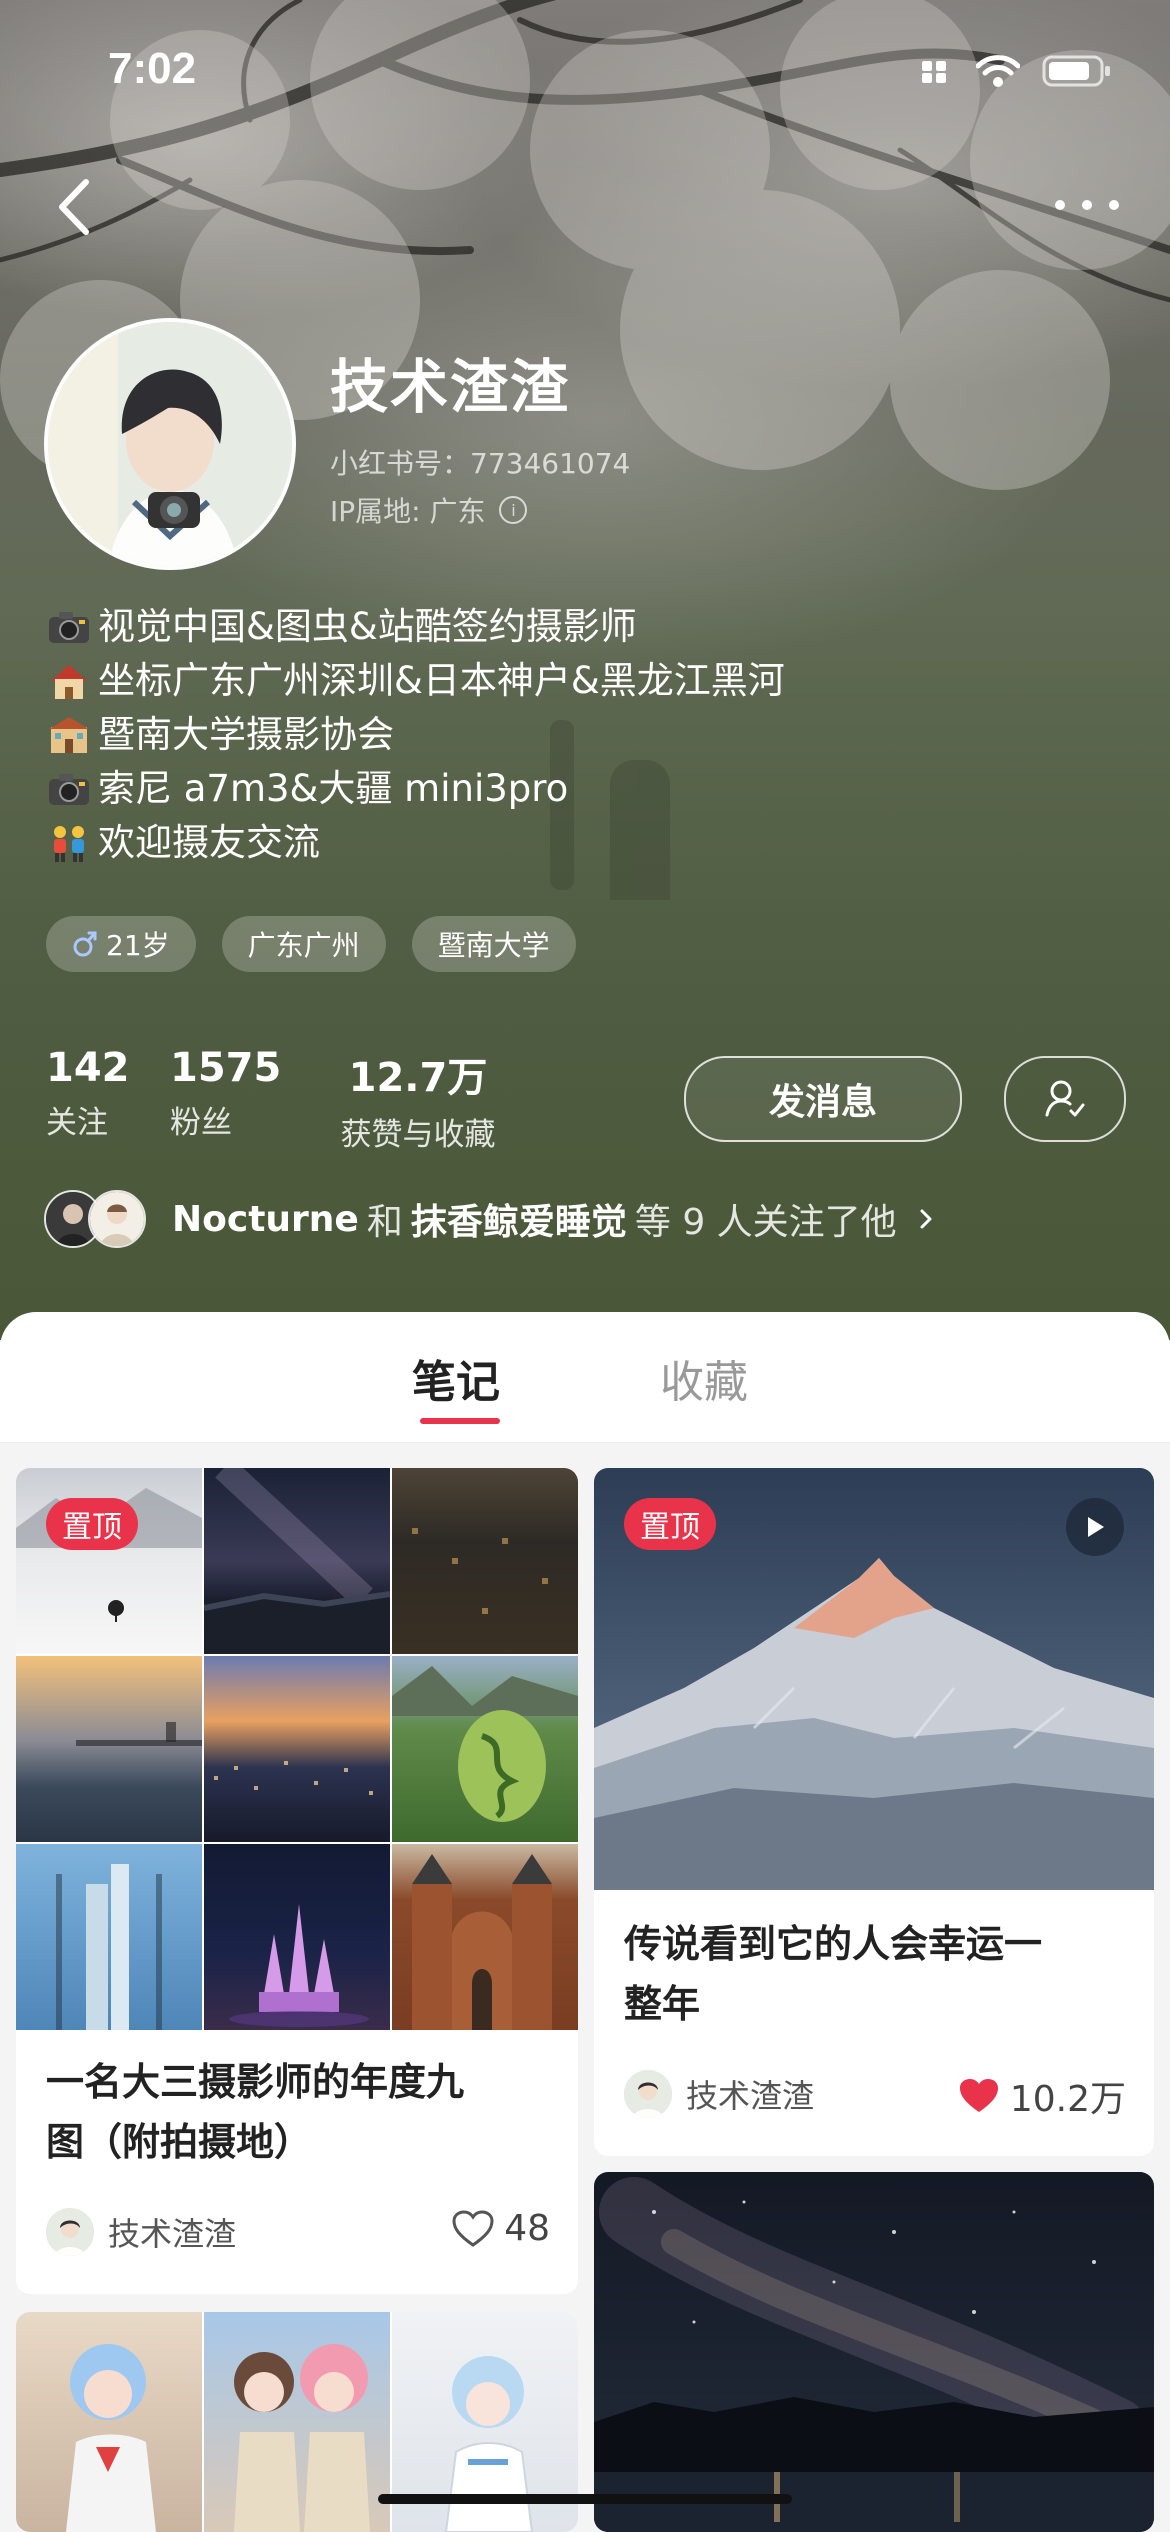 This screenshot has width=1170, height=2532. Describe the element at coordinates (480, 462) in the screenshot. I see `red-id: 小红书号：773461074` at that location.